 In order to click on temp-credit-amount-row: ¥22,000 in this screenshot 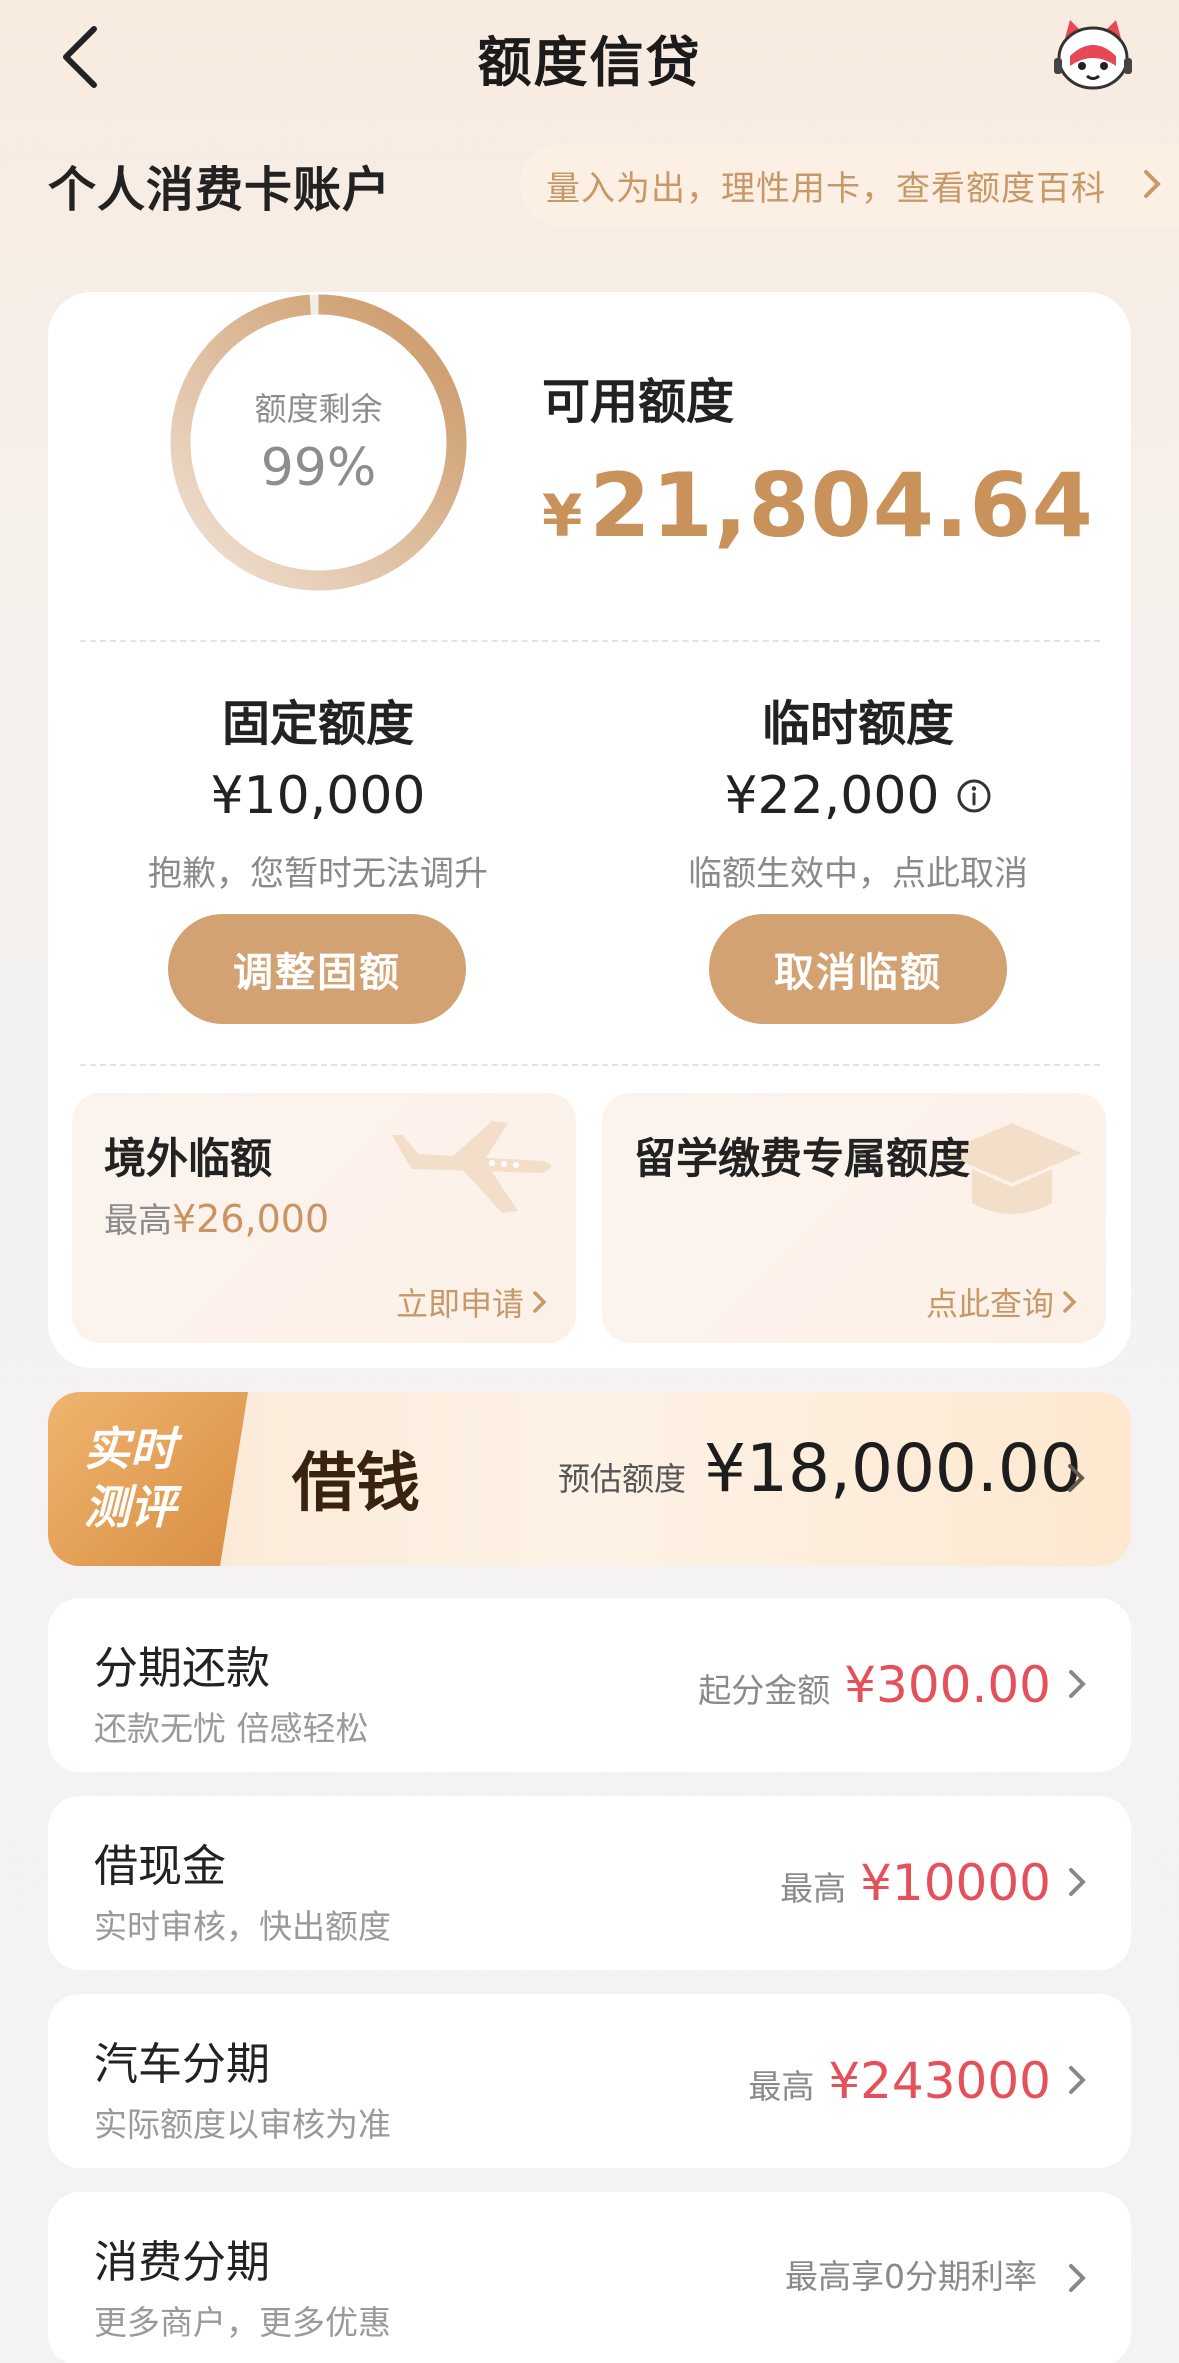, I will do `click(858, 796)`.